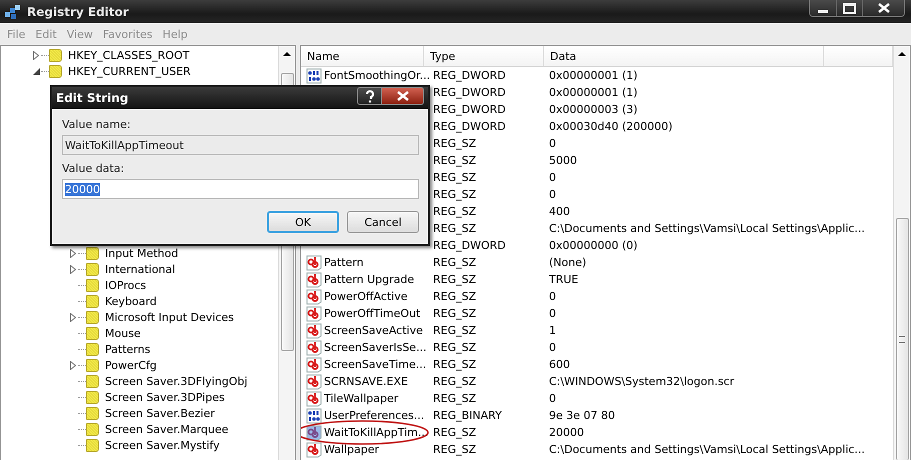 The image size is (911, 460). Describe the element at coordinates (593, 246) in the screenshot. I see `data-cell-text: 0x00000000 (0)` at that location.